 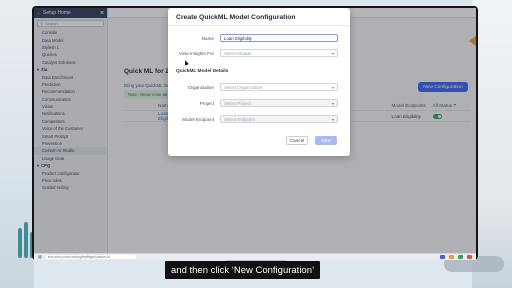 I want to click on organization-placeholder: Select Organization, so click(x=243, y=87).